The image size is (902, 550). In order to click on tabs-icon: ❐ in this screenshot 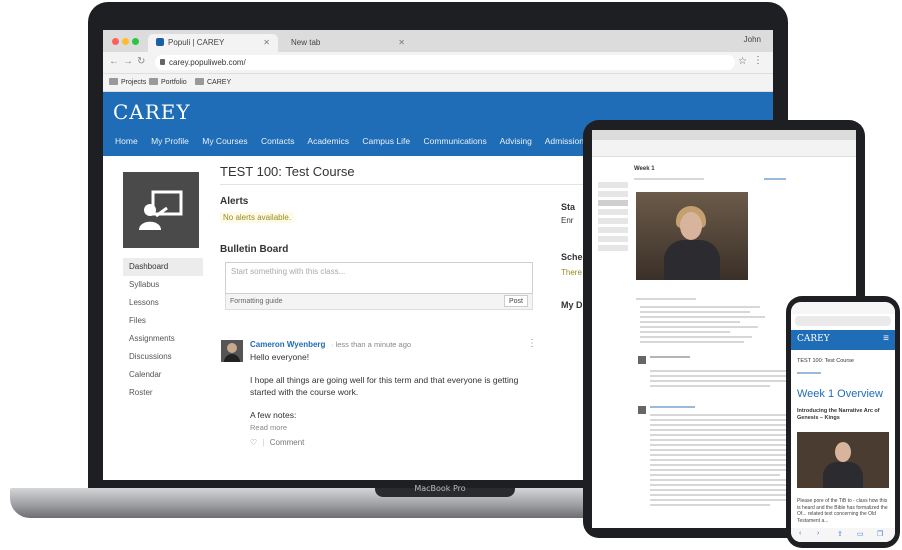, I will do `click(880, 534)`.